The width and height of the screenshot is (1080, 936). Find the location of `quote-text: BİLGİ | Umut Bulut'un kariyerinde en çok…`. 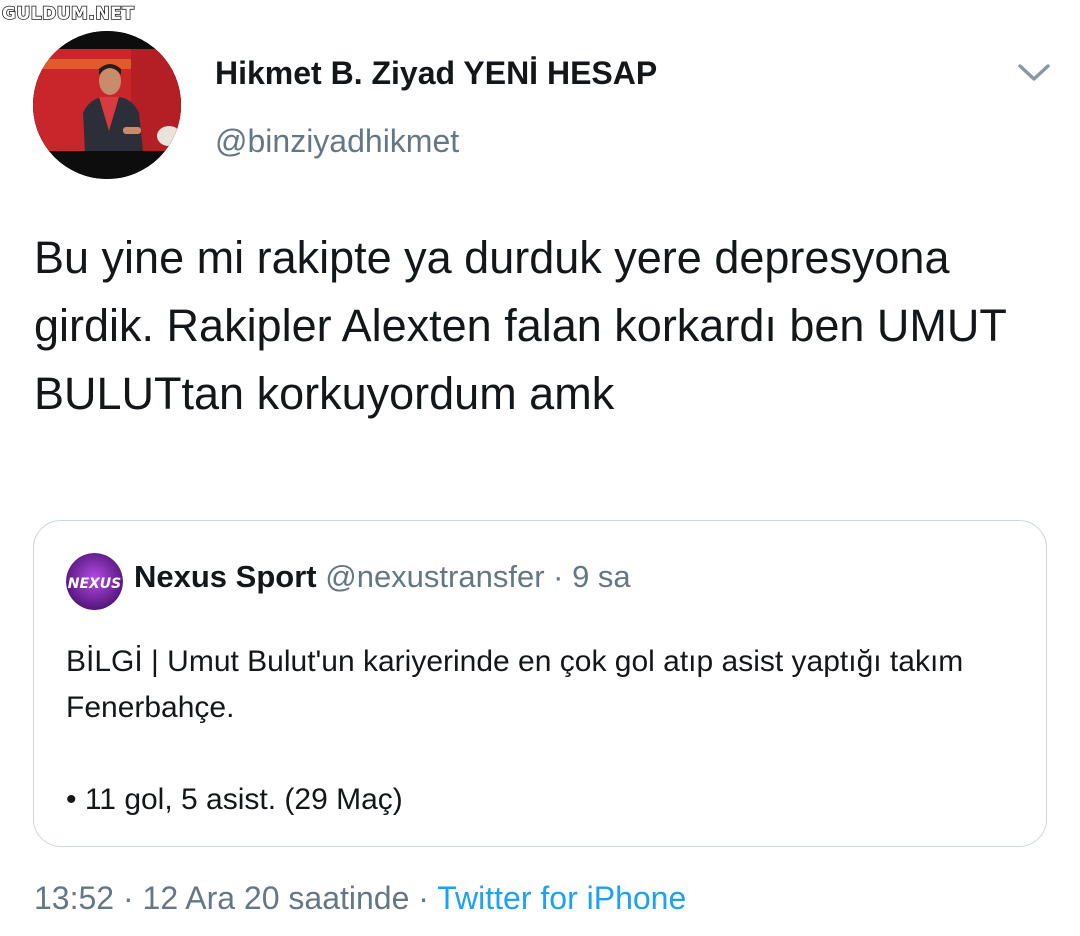

quote-text: BİLGİ | Umut Bulut'un kariyerinde en çok… is located at coordinates (515, 684).